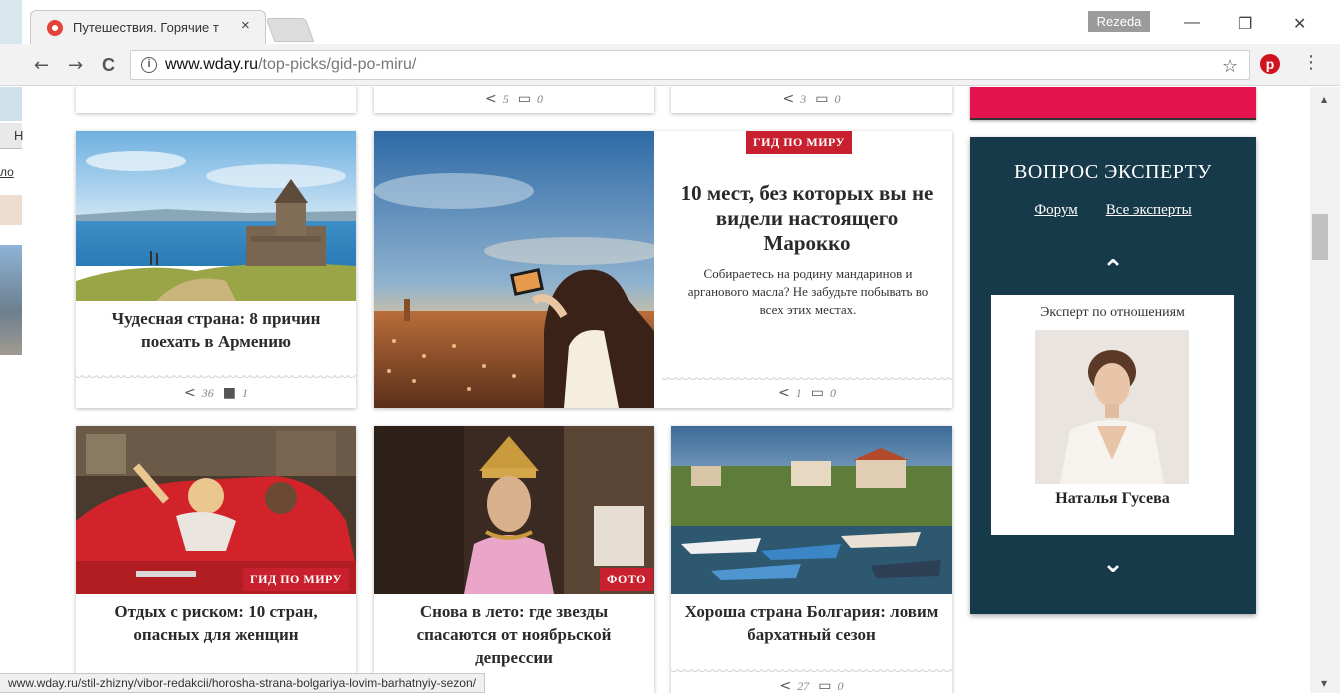 The height and width of the screenshot is (693, 1340). Describe the element at coordinates (212, 64) in the screenshot. I see `url-host: www.wday.ru` at that location.